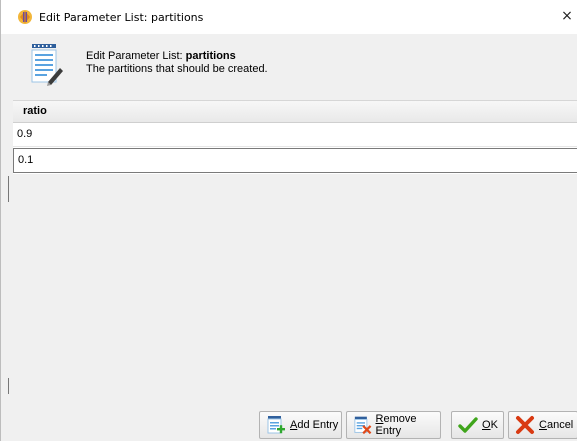 This screenshot has height=441, width=577. What do you see at coordinates (7, 284) in the screenshot?
I see `left-edge` at bounding box center [7, 284].